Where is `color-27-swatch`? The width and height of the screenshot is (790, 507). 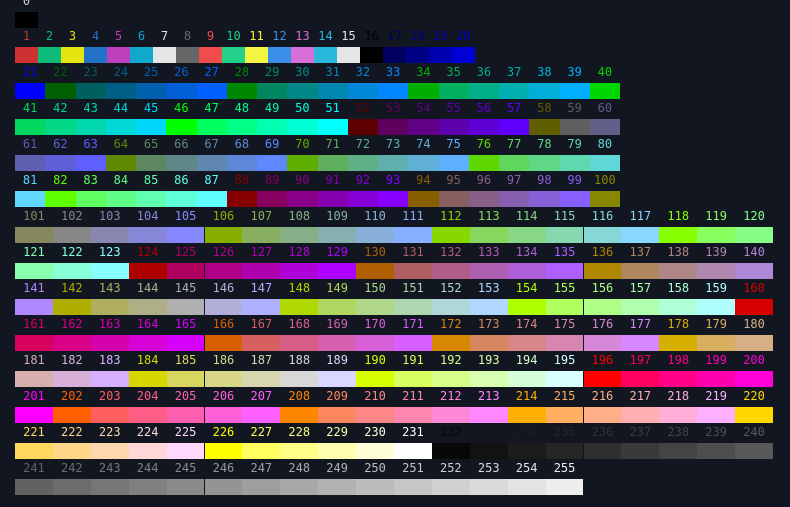 color-27-swatch is located at coordinates (211, 91).